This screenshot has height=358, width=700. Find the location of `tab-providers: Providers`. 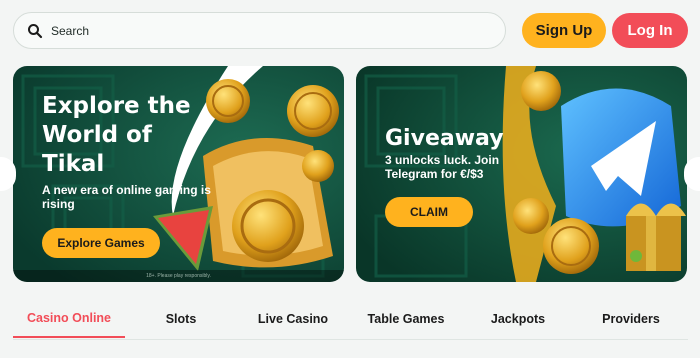

tab-providers: Providers is located at coordinates (631, 319).